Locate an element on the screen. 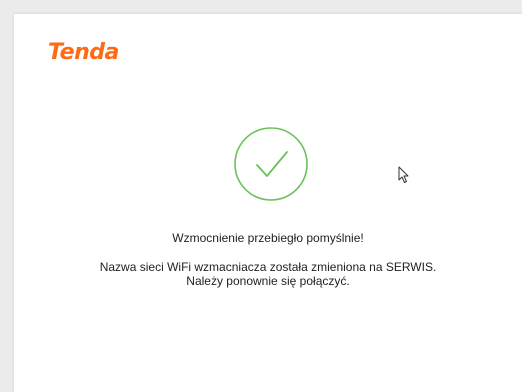 The image size is (522, 392). mouse-cursor-icon is located at coordinates (403, 174).